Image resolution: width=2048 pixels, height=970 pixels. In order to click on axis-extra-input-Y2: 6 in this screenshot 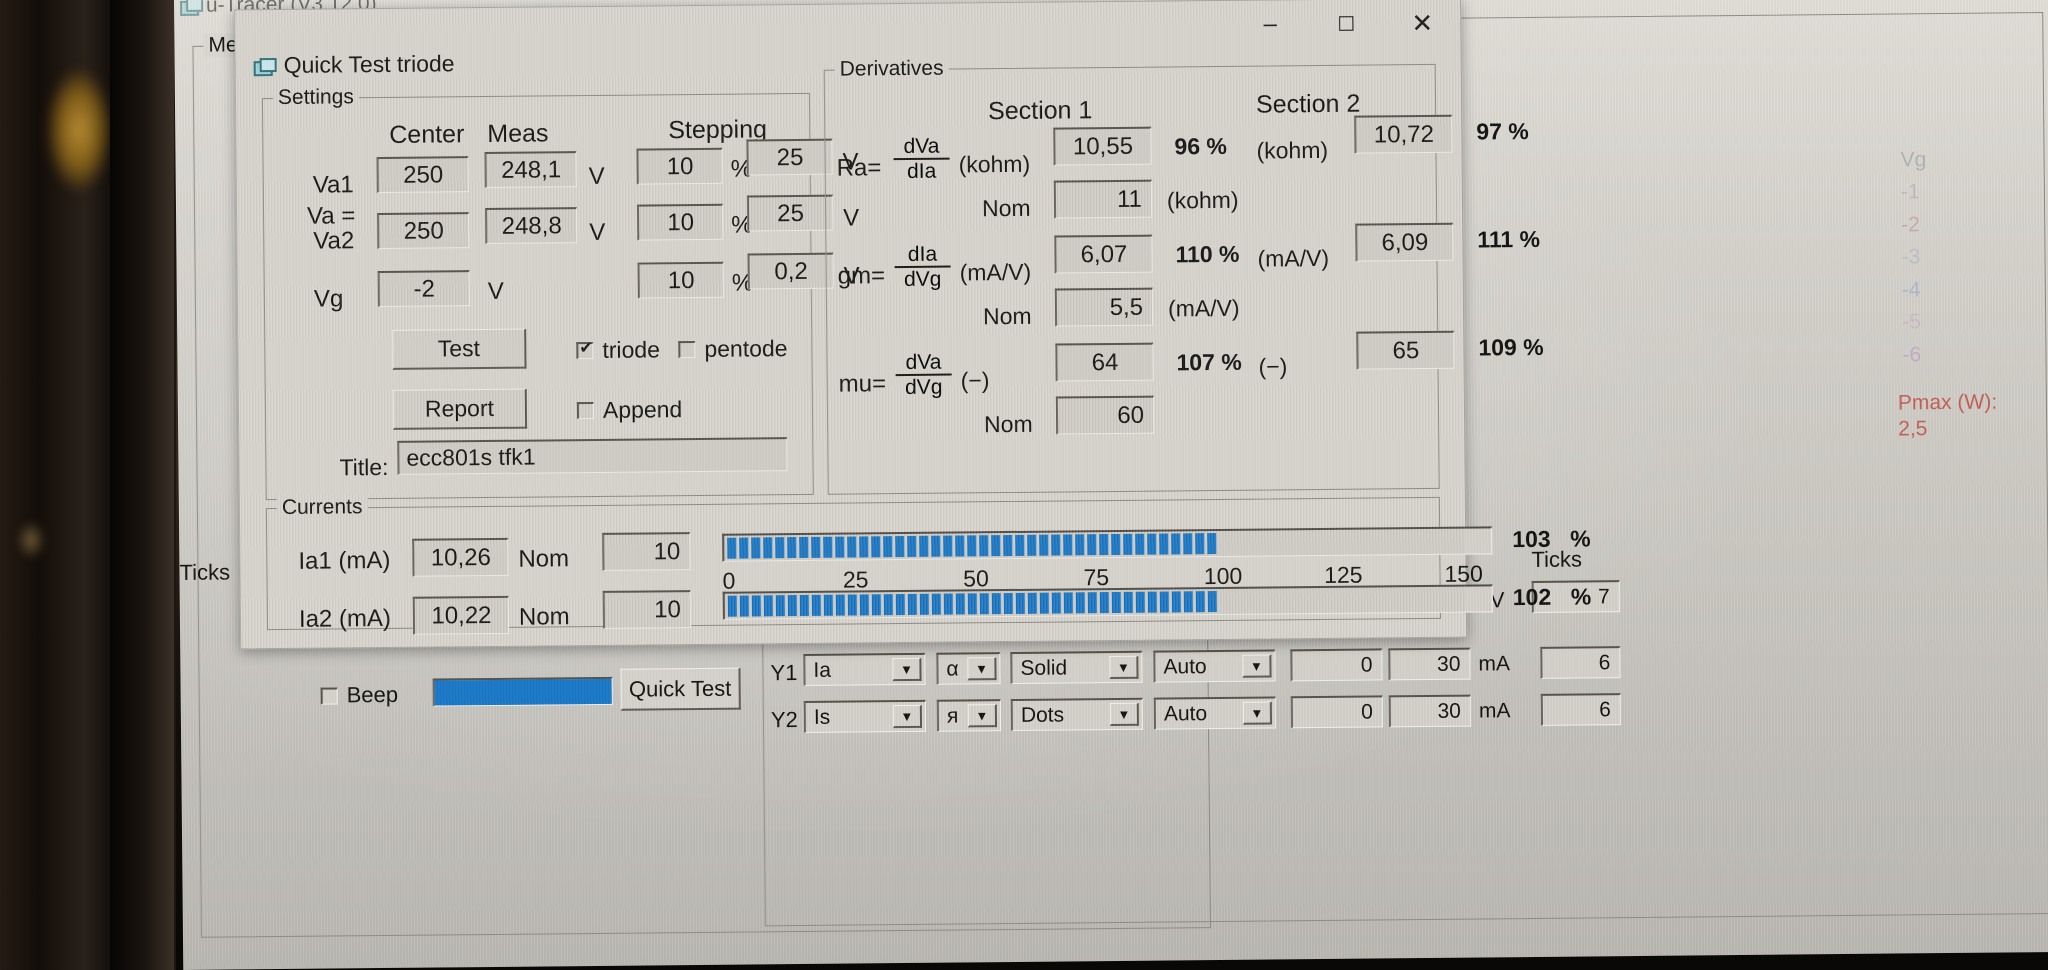, I will do `click(1581, 709)`.